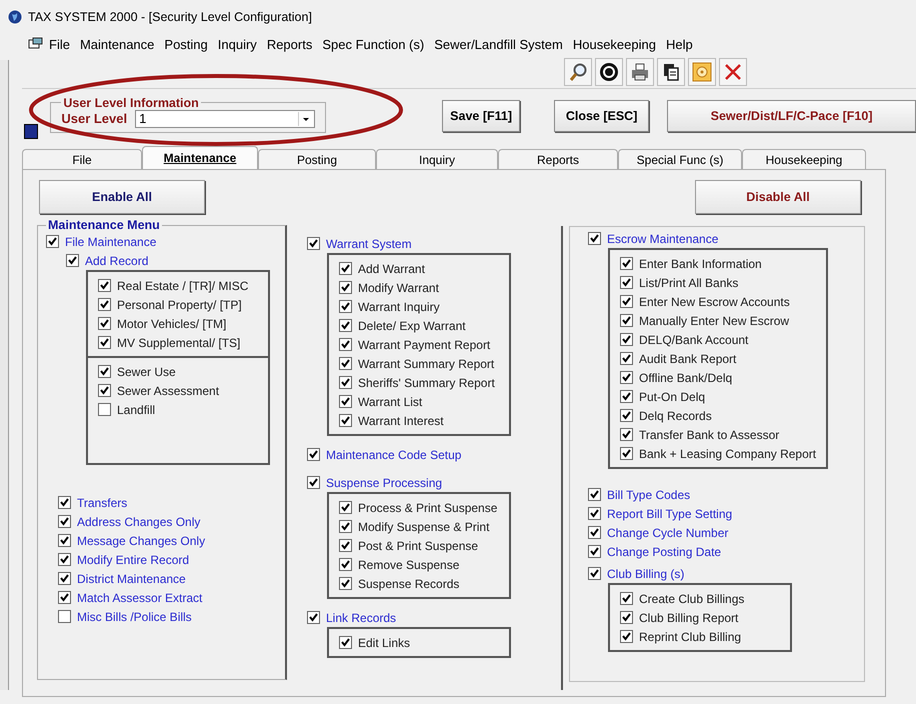  I want to click on checkbox-label: Motor Vehicles/ [TM], so click(171, 323).